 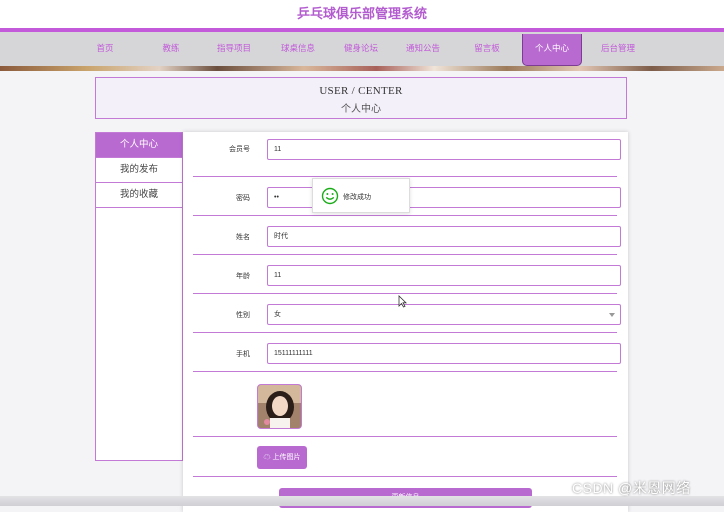 What do you see at coordinates (405, 456) in the screenshot?
I see `form-row-upload` at bounding box center [405, 456].